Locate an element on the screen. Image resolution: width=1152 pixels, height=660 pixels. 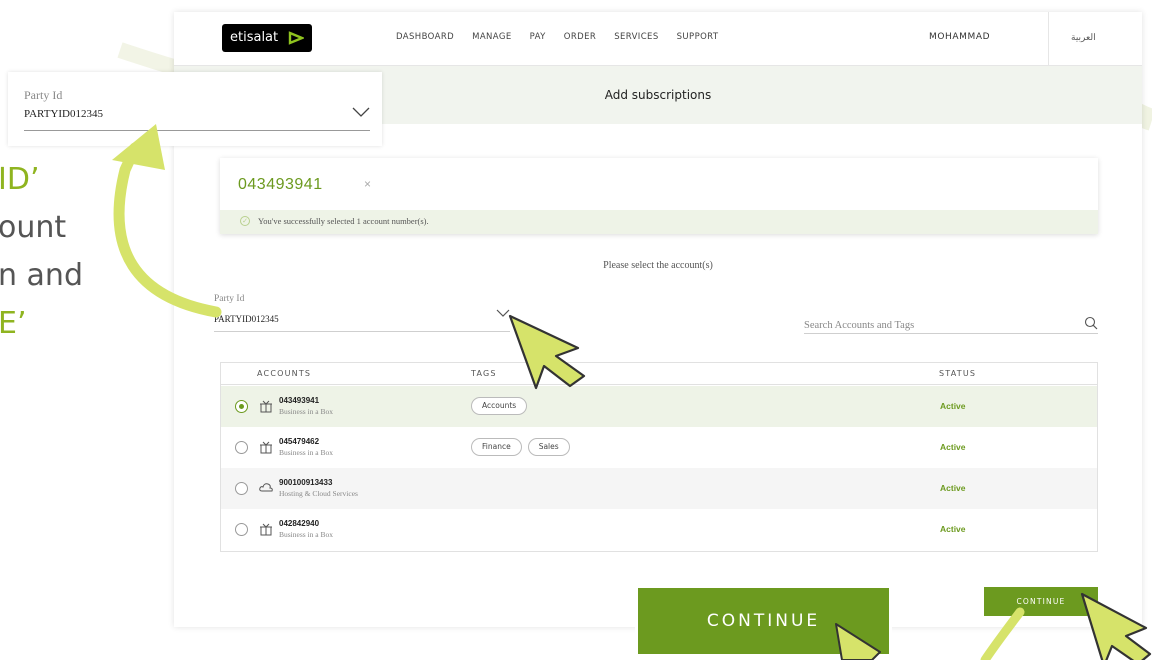
account-number: 045479462 is located at coordinates (299, 441).